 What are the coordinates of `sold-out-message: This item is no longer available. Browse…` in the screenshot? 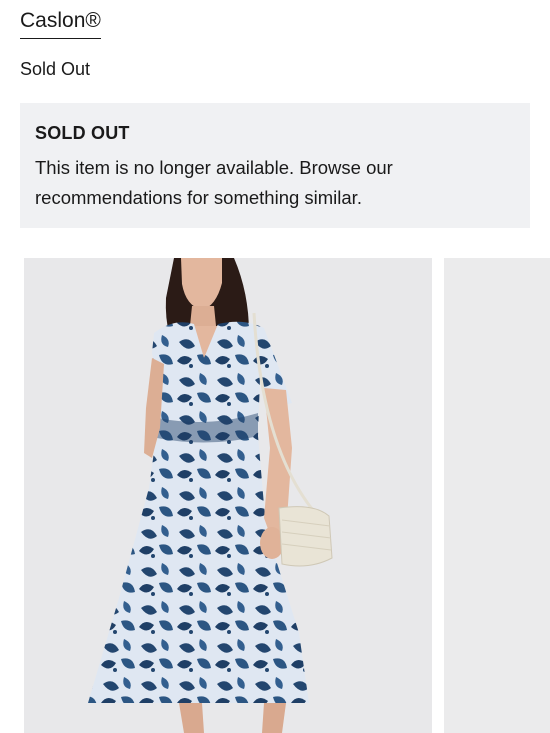 It's located at (214, 182).